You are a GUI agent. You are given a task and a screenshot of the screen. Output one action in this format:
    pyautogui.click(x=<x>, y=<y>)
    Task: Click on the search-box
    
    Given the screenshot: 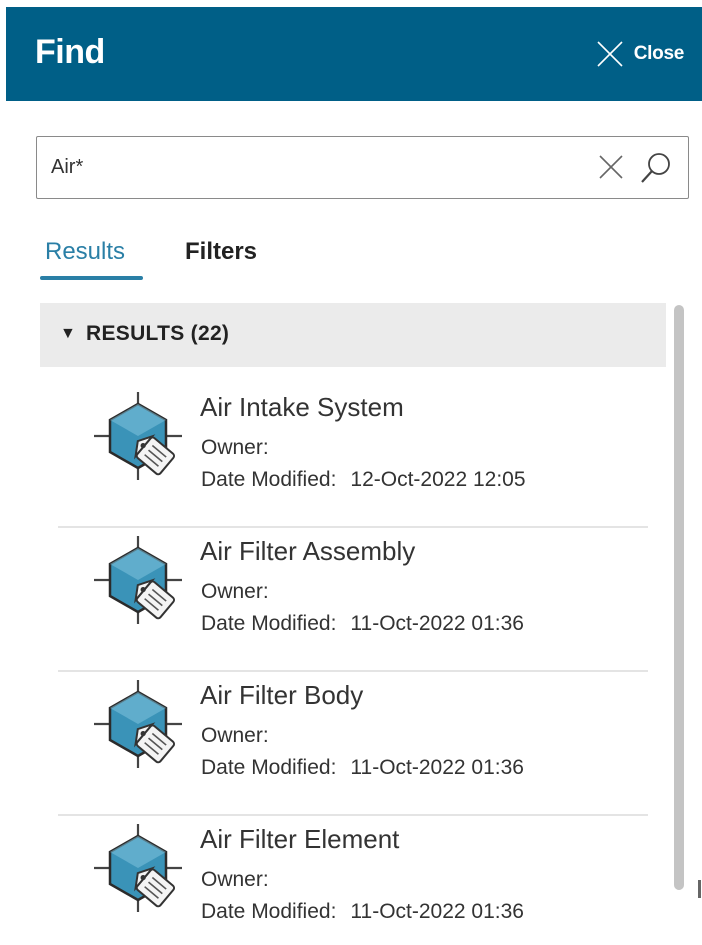 What is the action you would take?
    pyautogui.click(x=362, y=167)
    